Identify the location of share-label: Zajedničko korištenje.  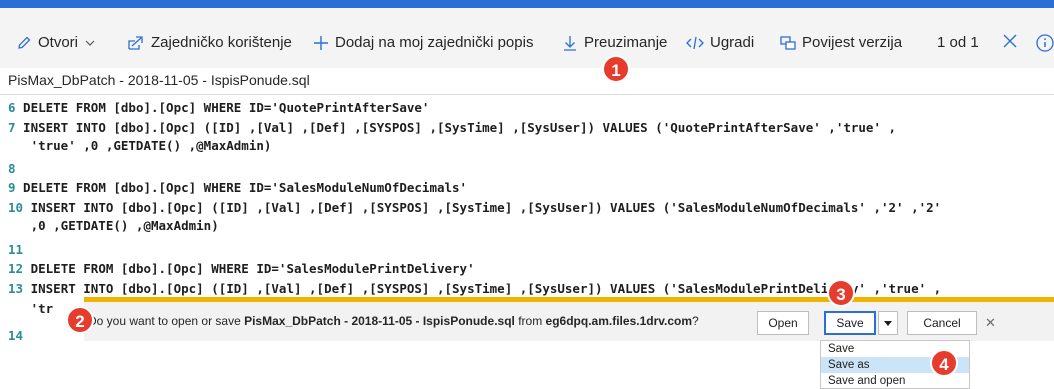
(221, 42).